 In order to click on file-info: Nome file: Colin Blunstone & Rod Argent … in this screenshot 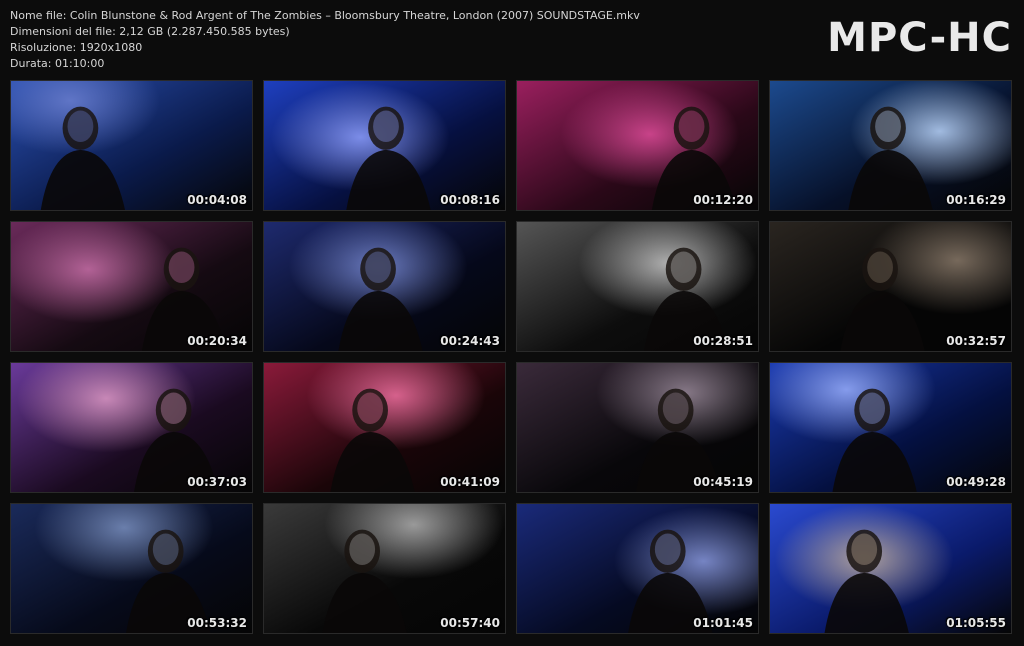, I will do `click(325, 40)`.